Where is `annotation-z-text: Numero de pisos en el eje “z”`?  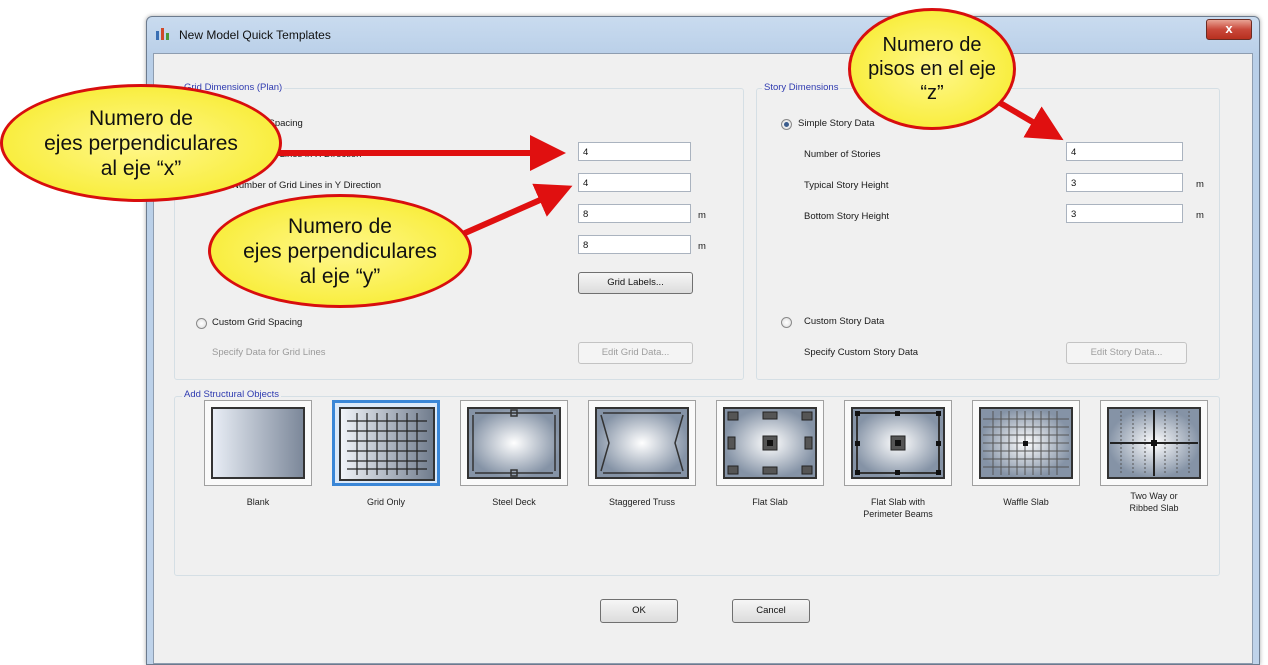 annotation-z-text: Numero de pisos en el eje “z” is located at coordinates (932, 69).